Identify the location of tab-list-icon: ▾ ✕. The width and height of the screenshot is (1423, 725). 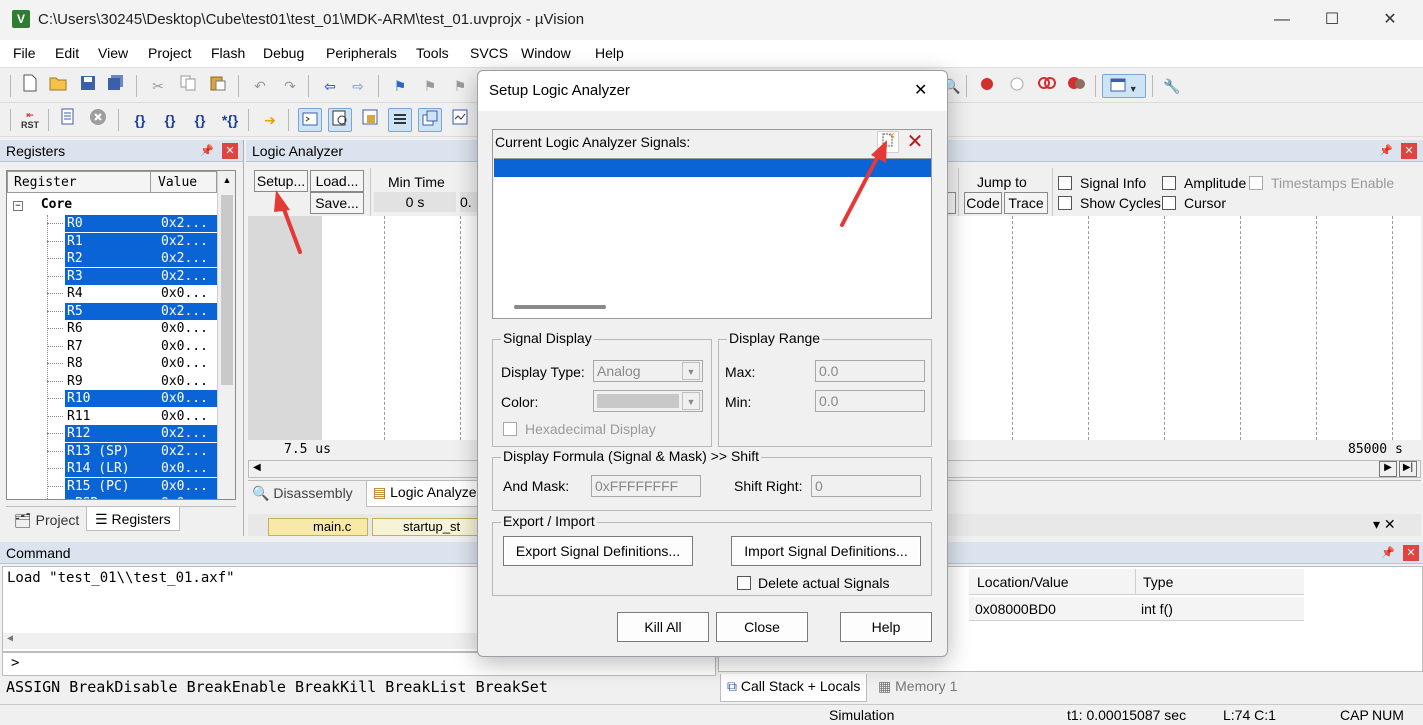
(1384, 524).